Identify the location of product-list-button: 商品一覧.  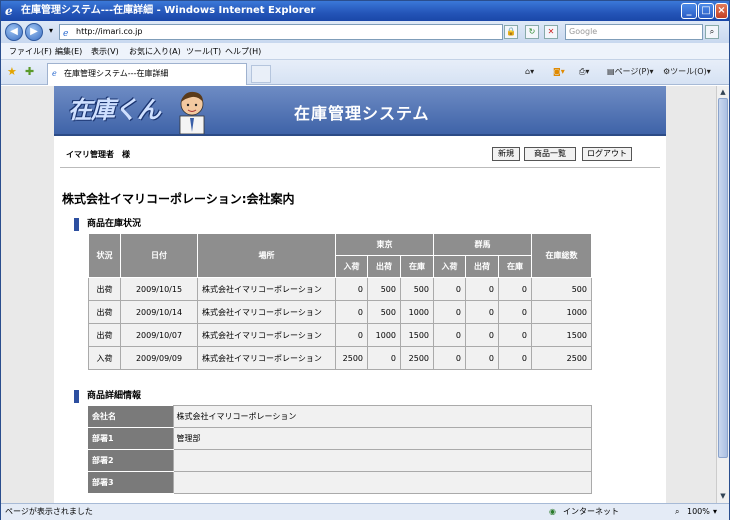
(550, 154).